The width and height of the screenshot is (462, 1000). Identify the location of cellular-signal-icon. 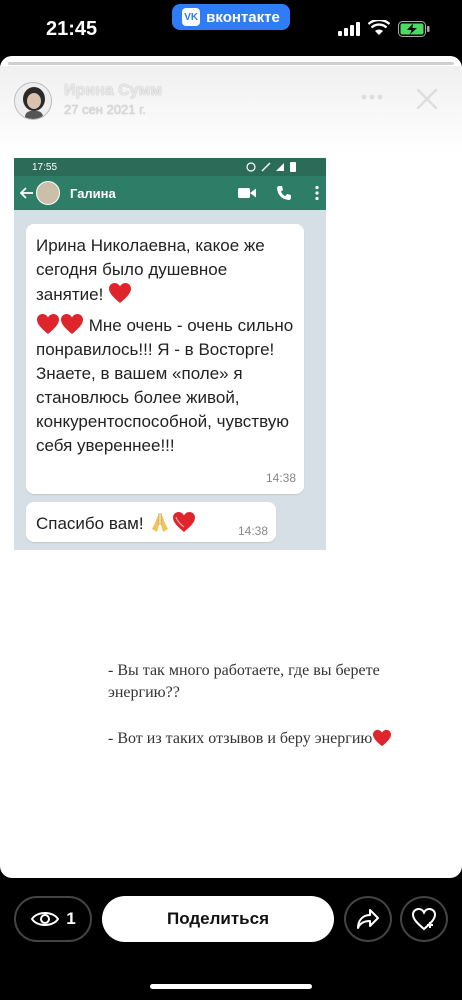
(349, 29).